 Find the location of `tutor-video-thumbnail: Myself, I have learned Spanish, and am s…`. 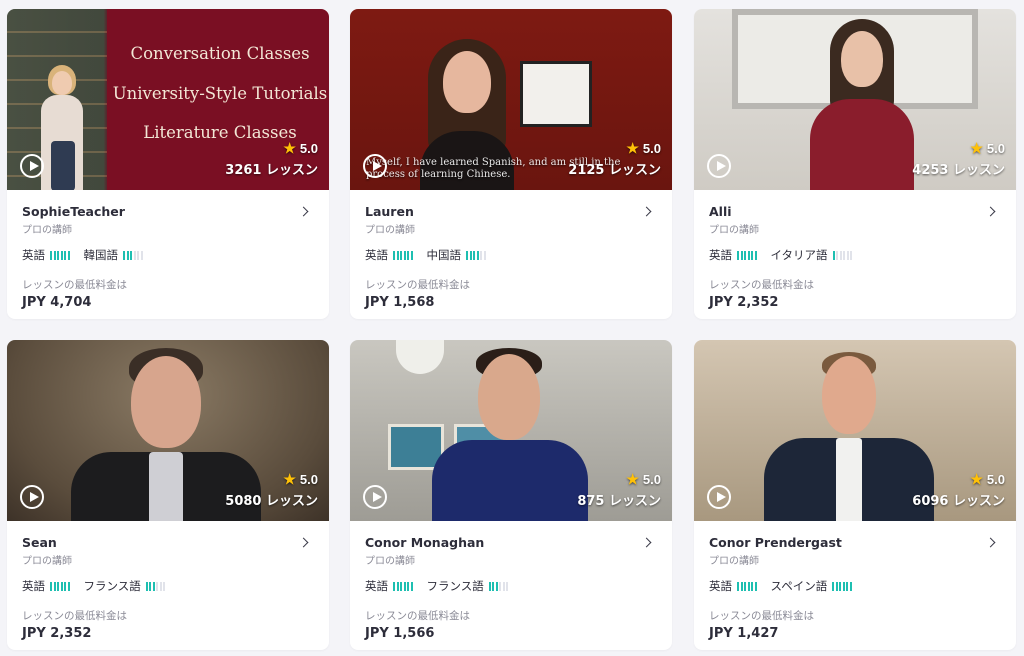

tutor-video-thumbnail: Myself, I have learned Spanish, and am s… is located at coordinates (511, 99).